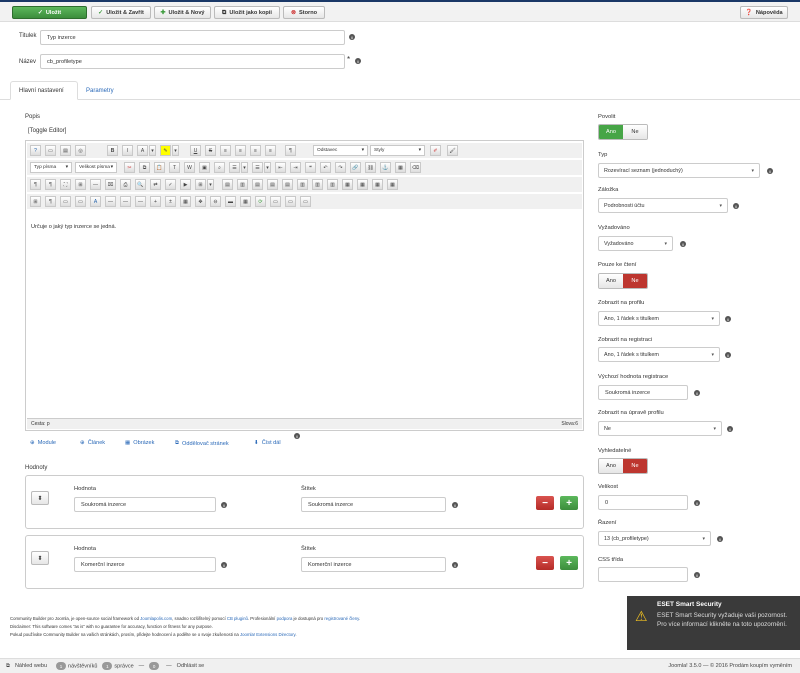 The width and height of the screenshot is (800, 673). What do you see at coordinates (35, 150) in the screenshot?
I see `help-icon: ?` at bounding box center [35, 150].